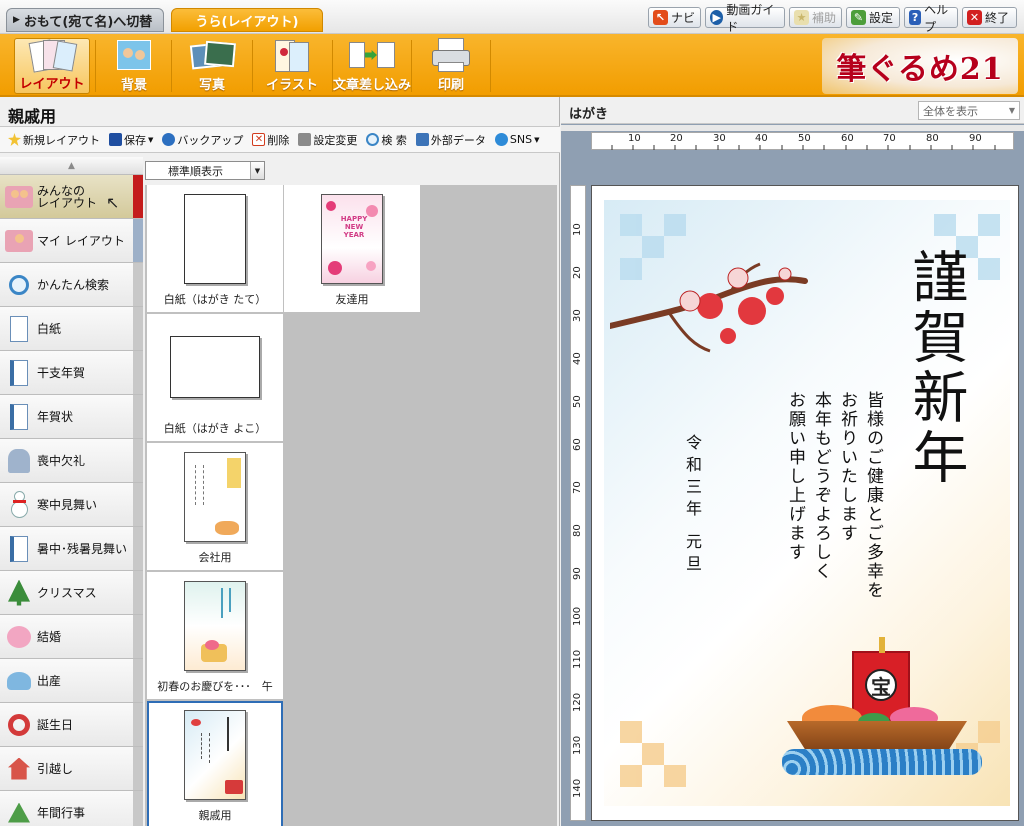  I want to click on tool-illustration: イラスト, so click(292, 66).